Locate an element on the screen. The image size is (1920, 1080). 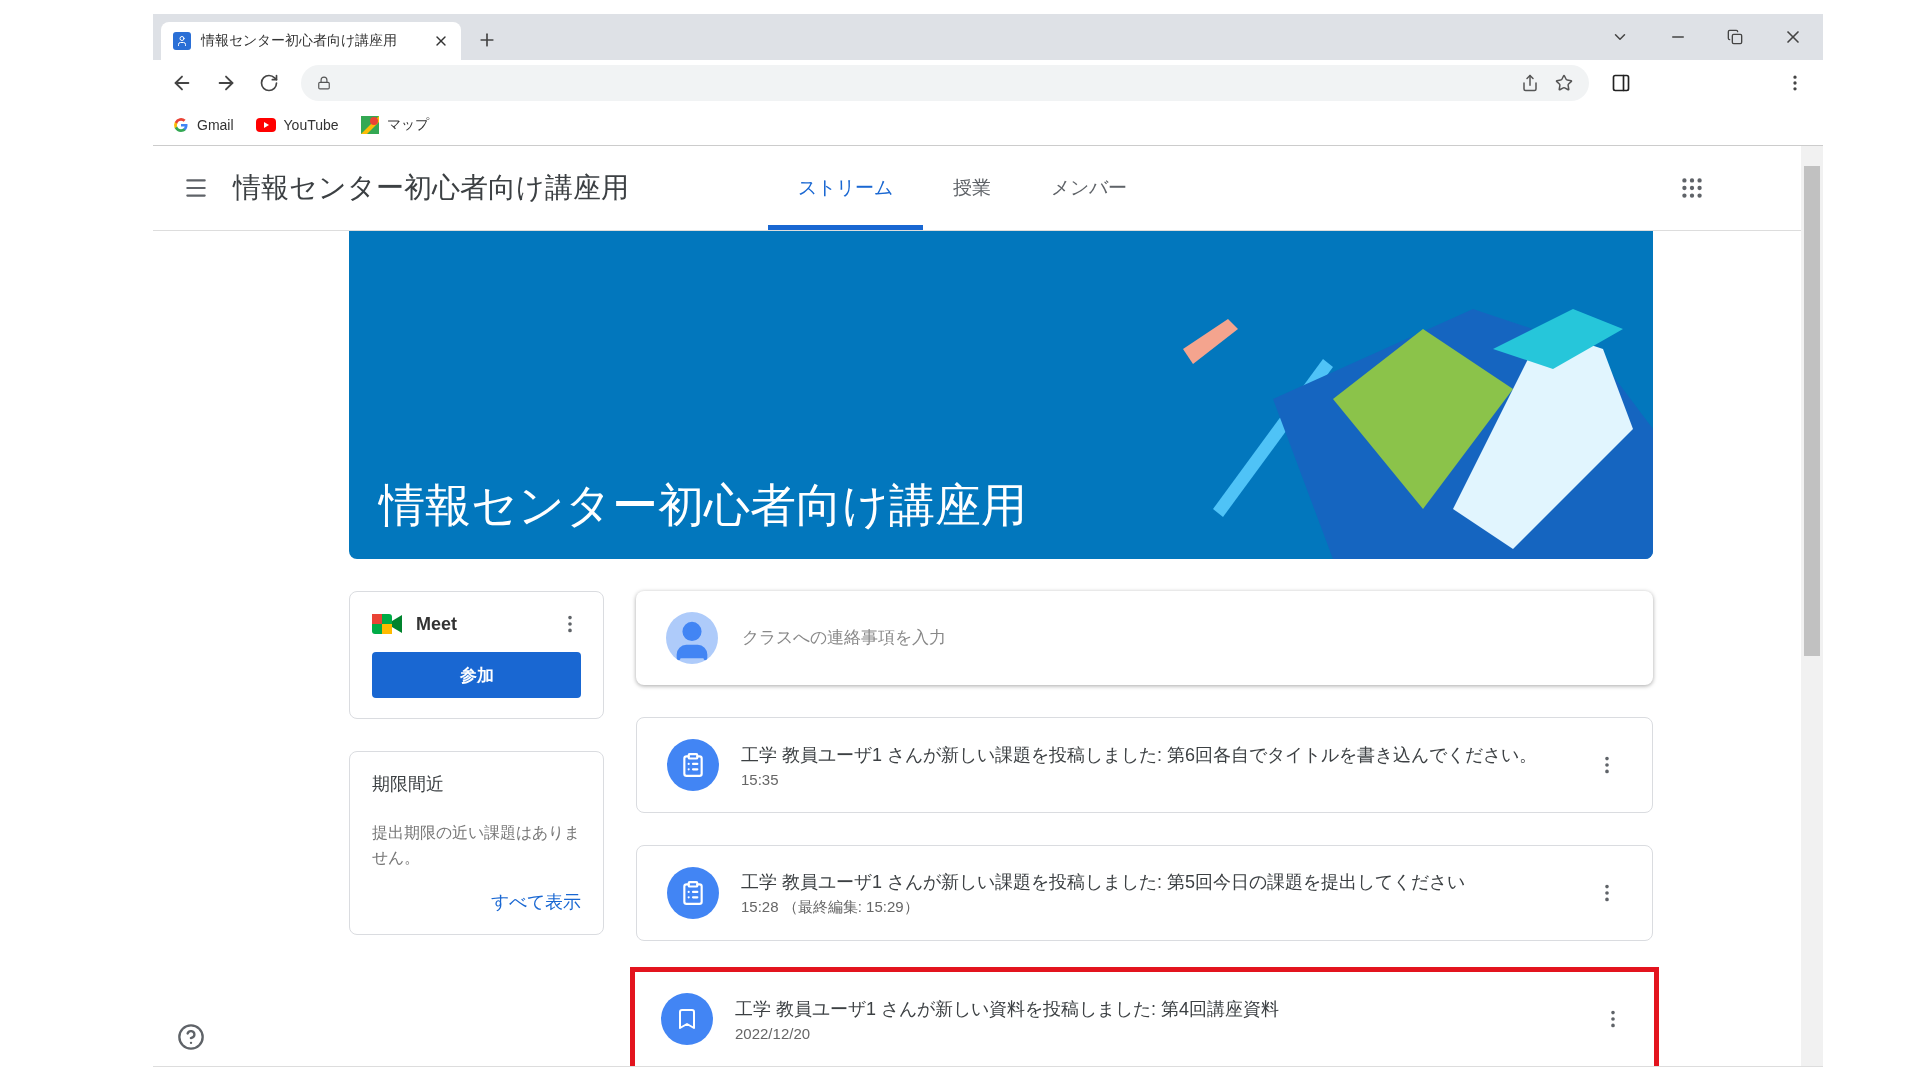
share-icon is located at coordinates (1530, 82).